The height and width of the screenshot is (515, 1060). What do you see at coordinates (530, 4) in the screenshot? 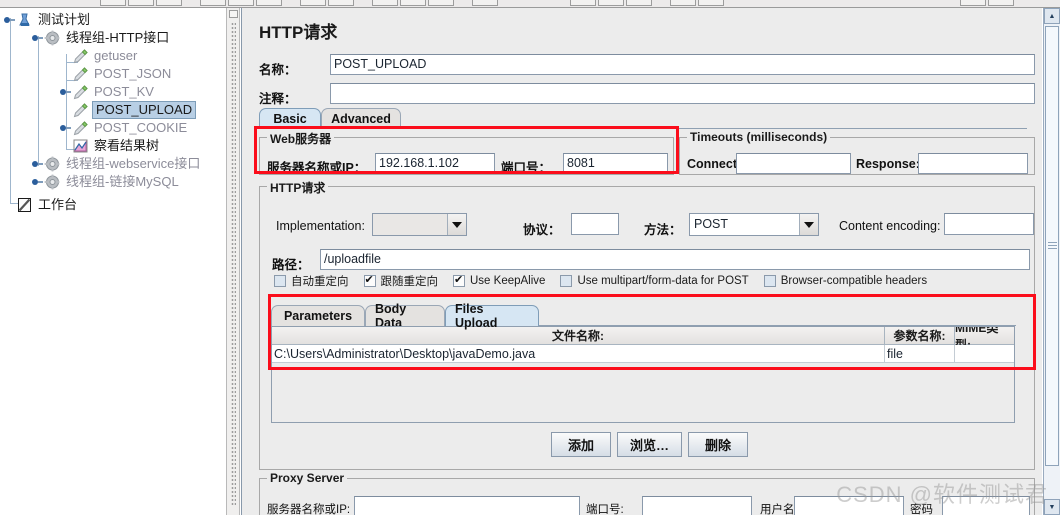
I see `toolbar-strip` at bounding box center [530, 4].